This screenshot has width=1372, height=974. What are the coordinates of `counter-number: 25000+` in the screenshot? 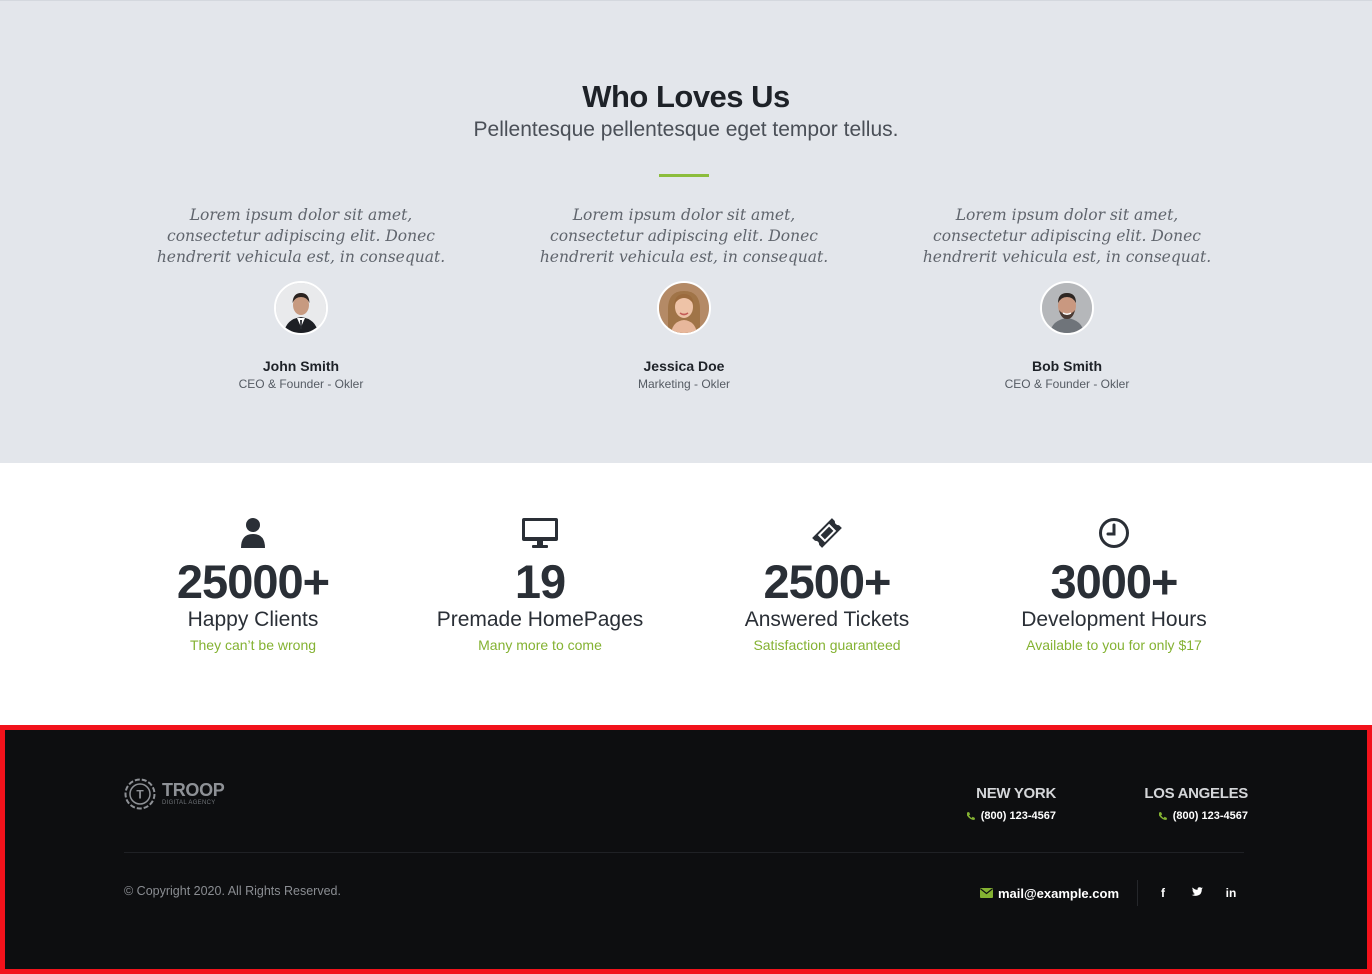 It's located at (253, 581).